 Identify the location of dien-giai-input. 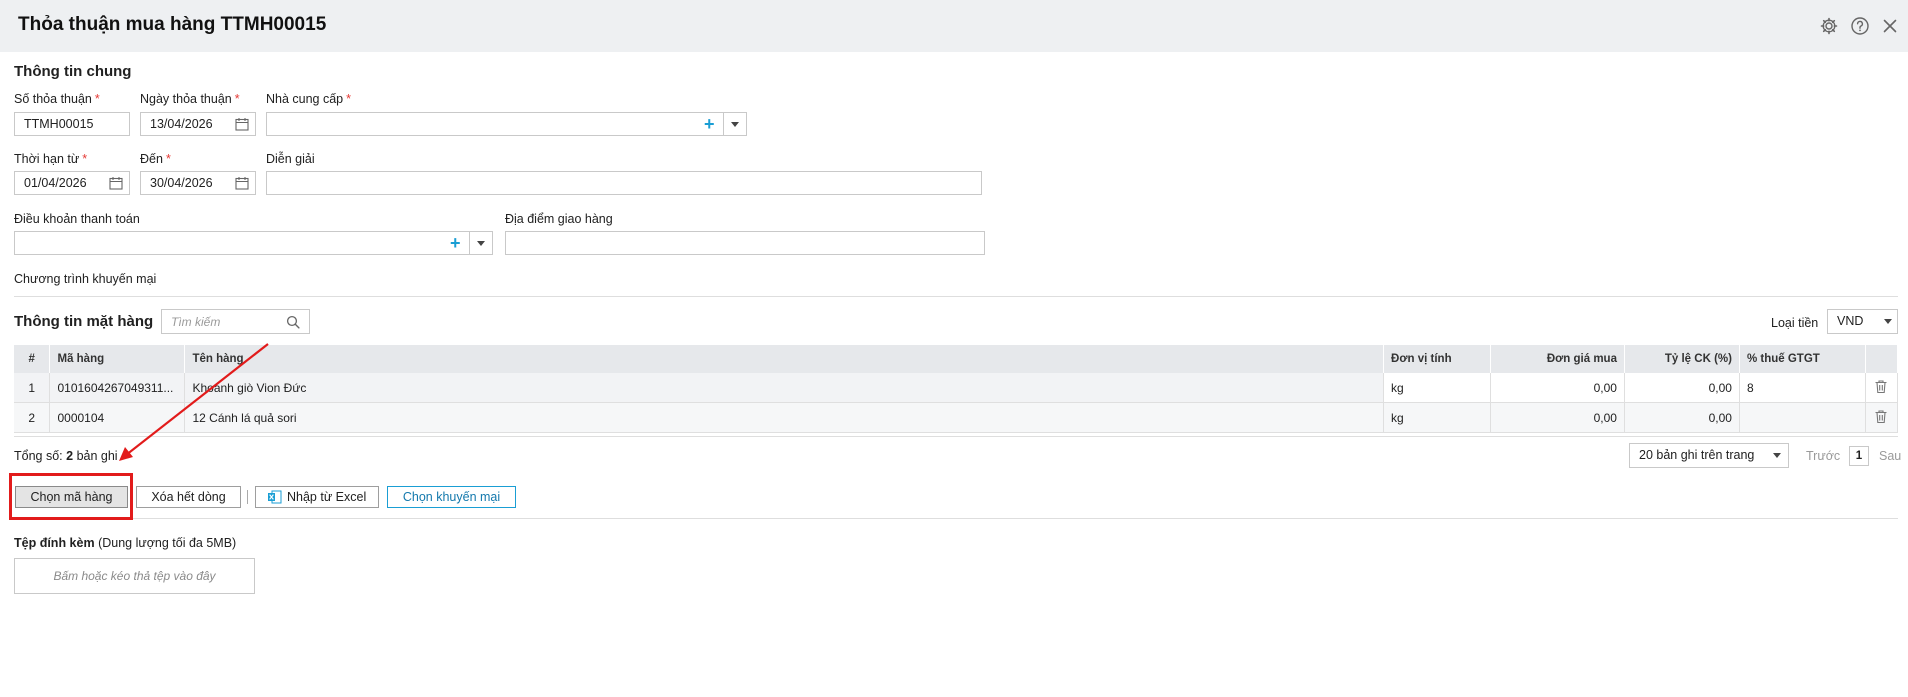
(624, 183).